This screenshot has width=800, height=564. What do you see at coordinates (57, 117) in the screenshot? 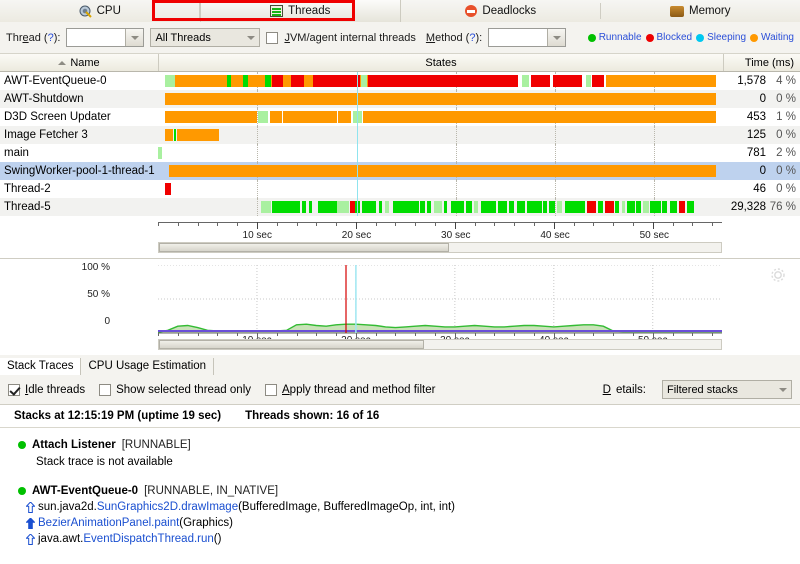
I see `thread-name-cell: D3D Screen Updater` at bounding box center [57, 117].